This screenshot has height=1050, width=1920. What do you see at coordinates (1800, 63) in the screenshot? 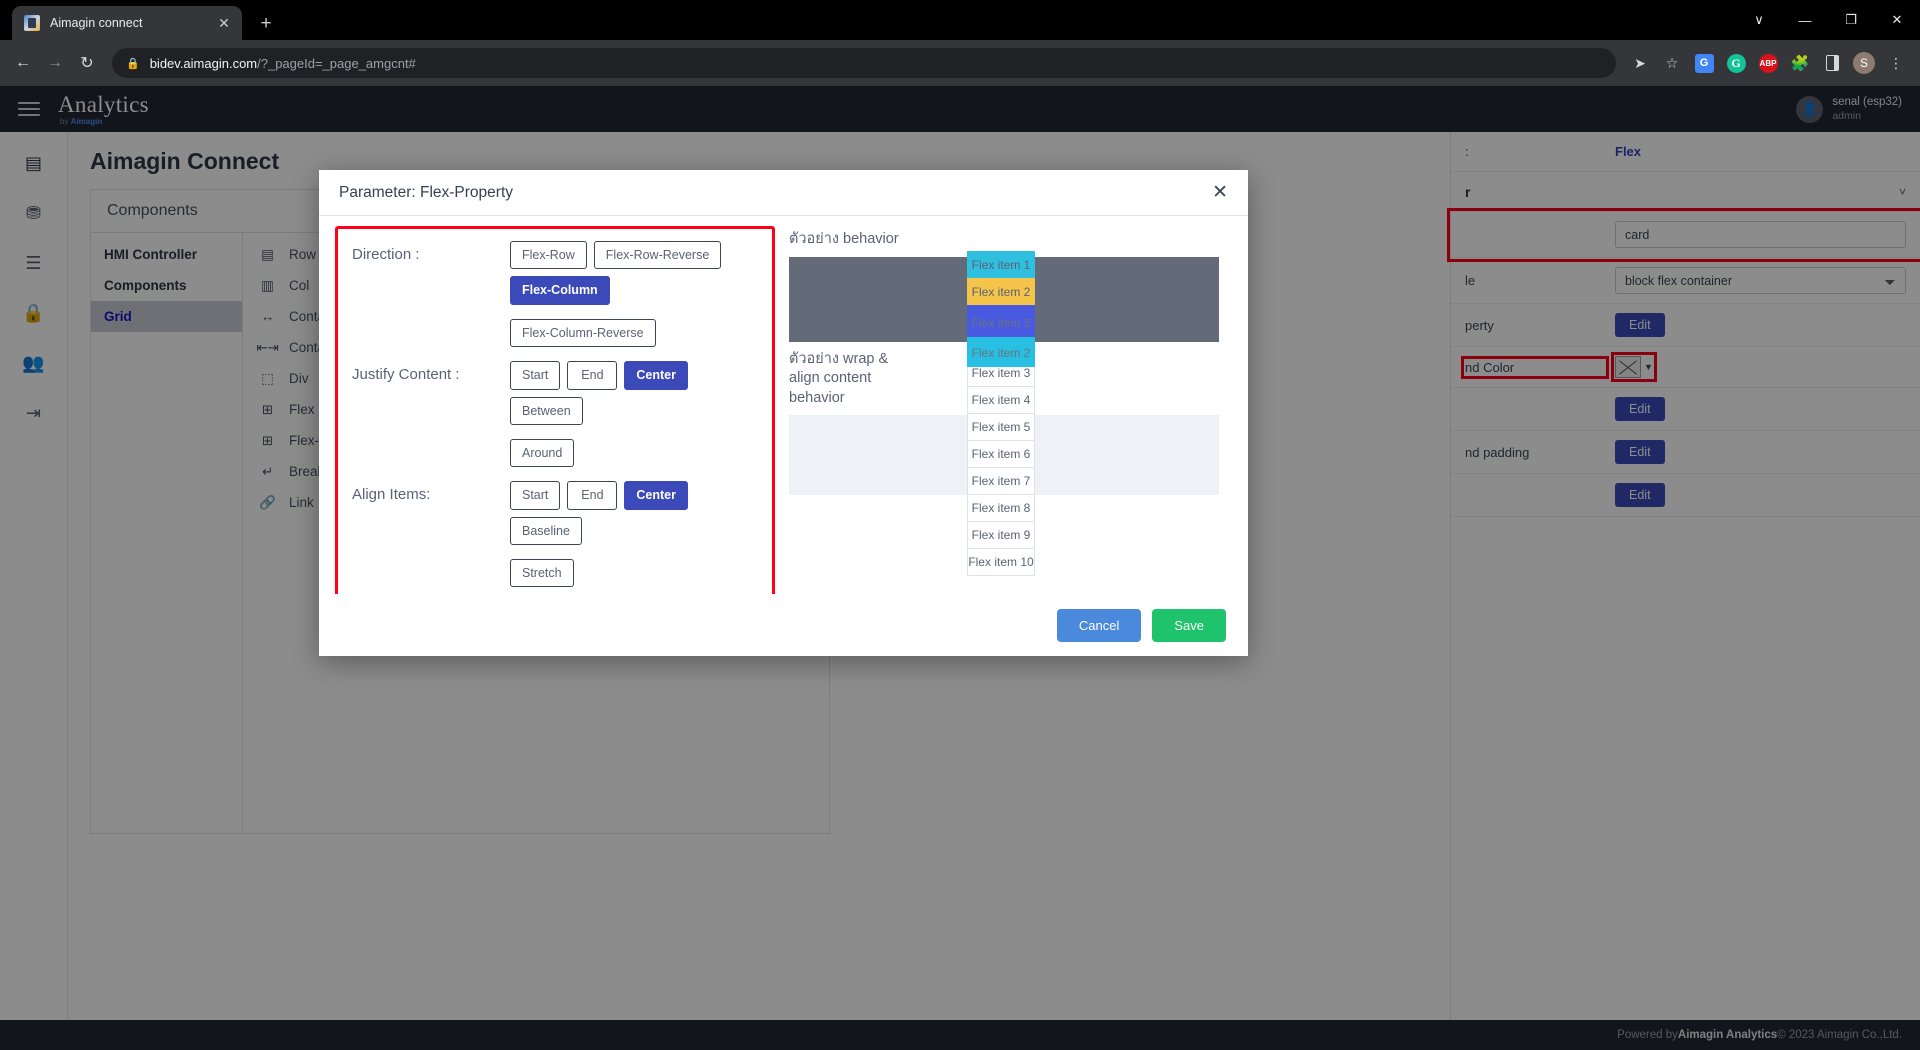
I see `extensions-puzzle-icon: 🧩` at bounding box center [1800, 63].